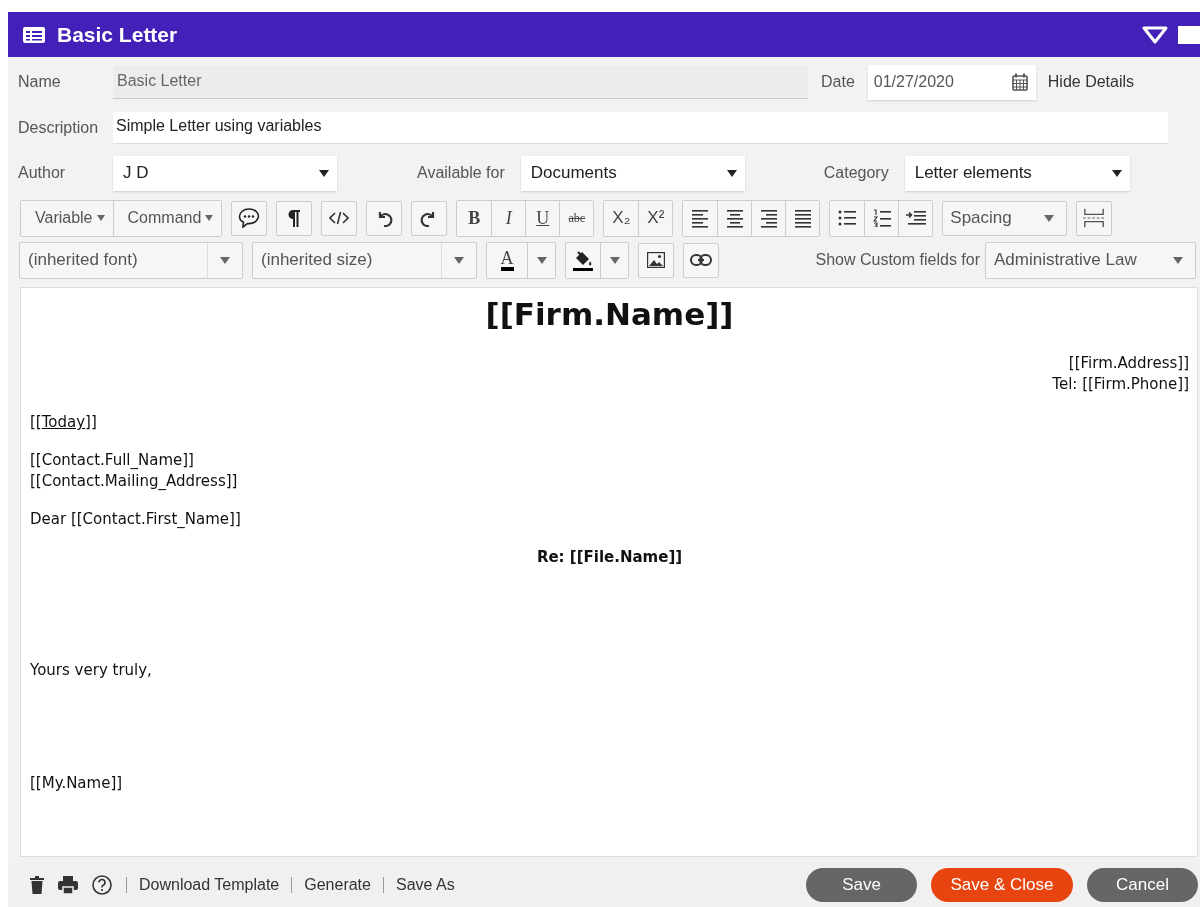  What do you see at coordinates (384, 218) in the screenshot?
I see `undo-button` at bounding box center [384, 218].